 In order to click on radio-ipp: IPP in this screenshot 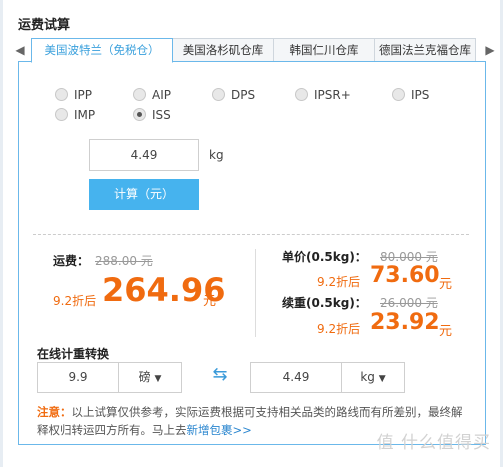, I will do `click(73, 95)`.